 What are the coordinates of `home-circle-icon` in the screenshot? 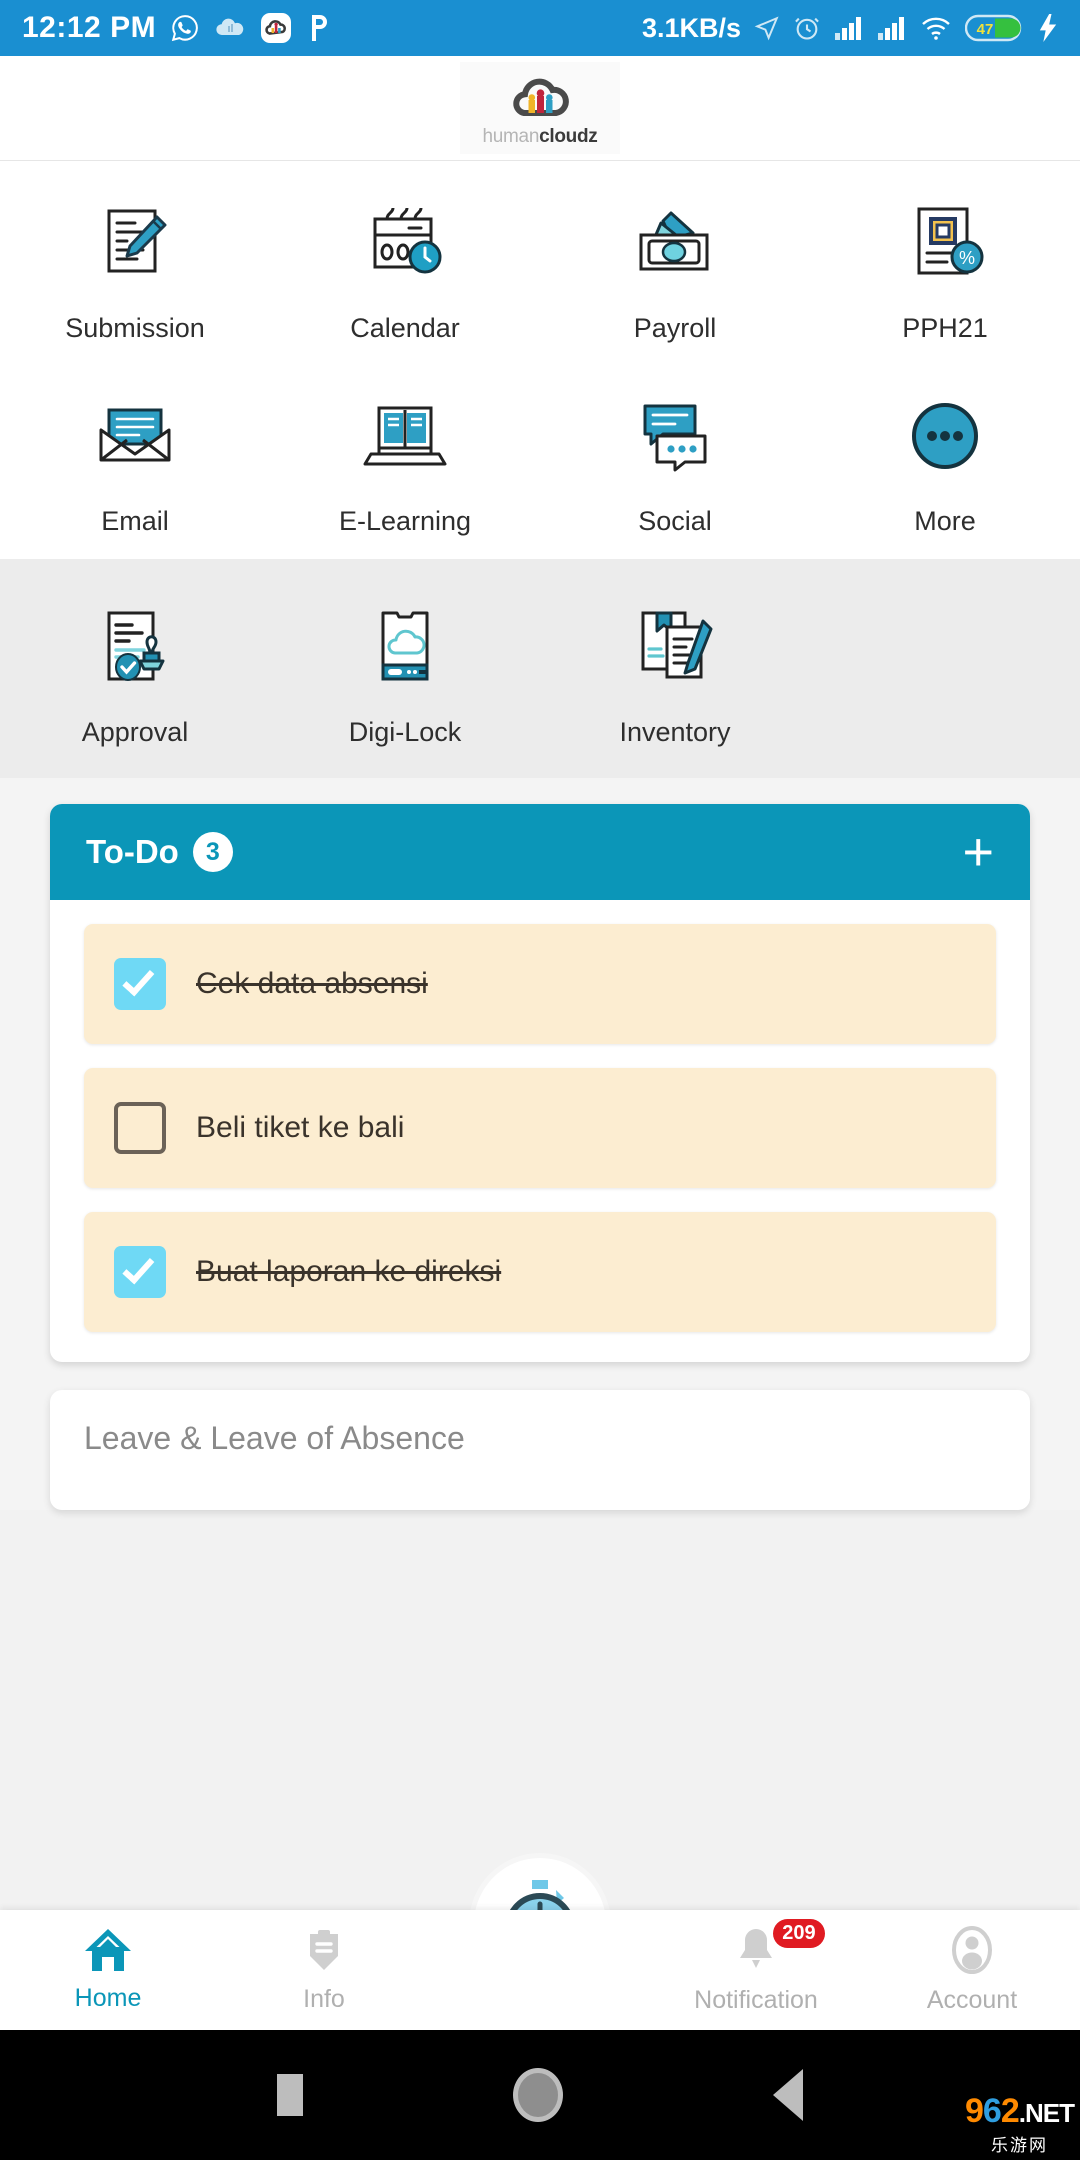 It's located at (538, 2095).